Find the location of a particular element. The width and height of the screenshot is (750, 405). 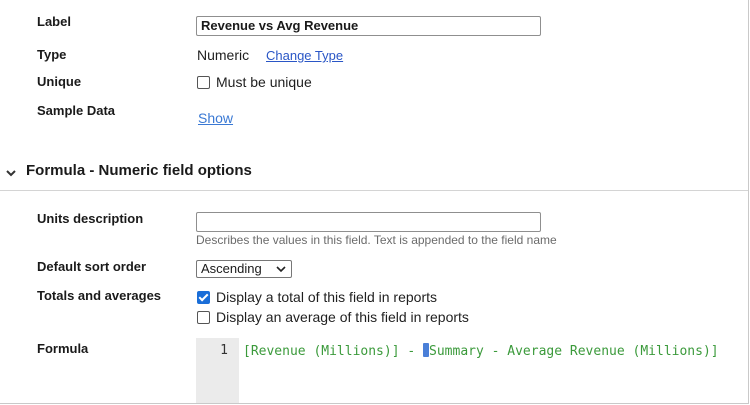

must-be-unique-label: Must be unique is located at coordinates (264, 82).